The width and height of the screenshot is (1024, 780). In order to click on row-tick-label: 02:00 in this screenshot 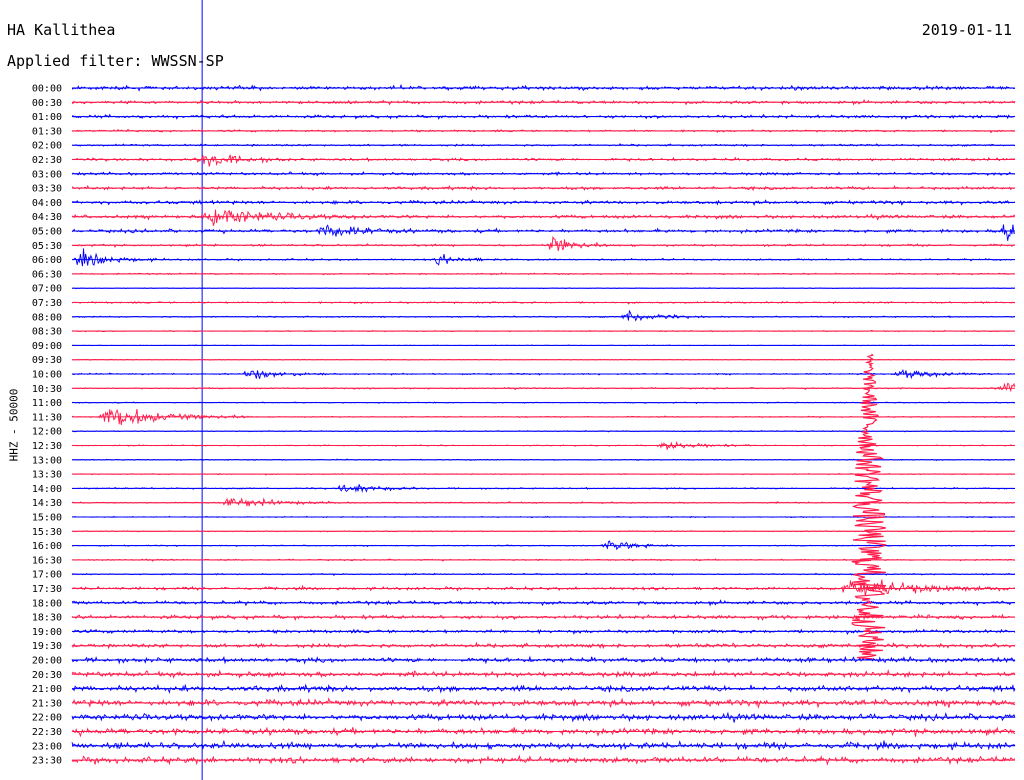, I will do `click(47, 146)`.